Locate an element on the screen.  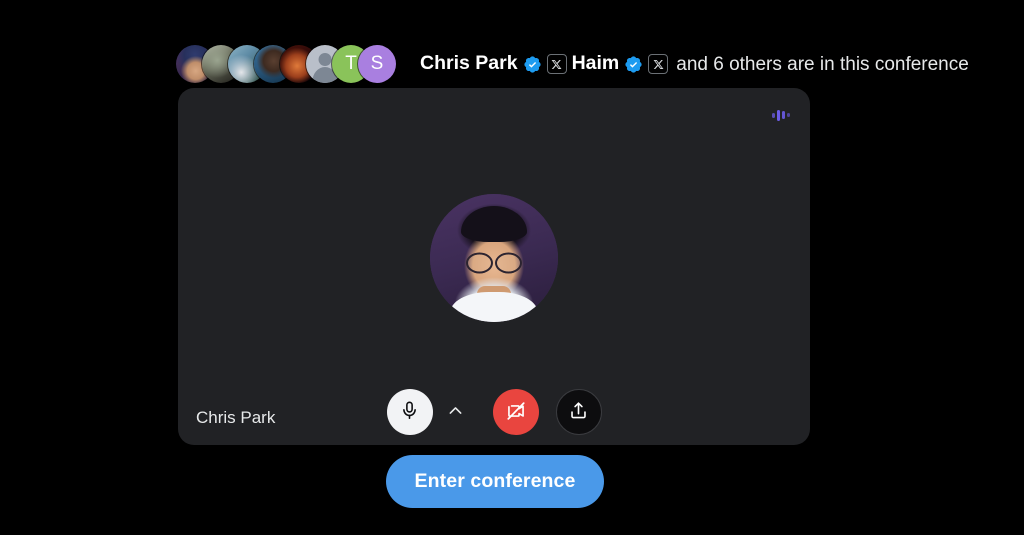
portrait-glasses is located at coordinates (494, 263).